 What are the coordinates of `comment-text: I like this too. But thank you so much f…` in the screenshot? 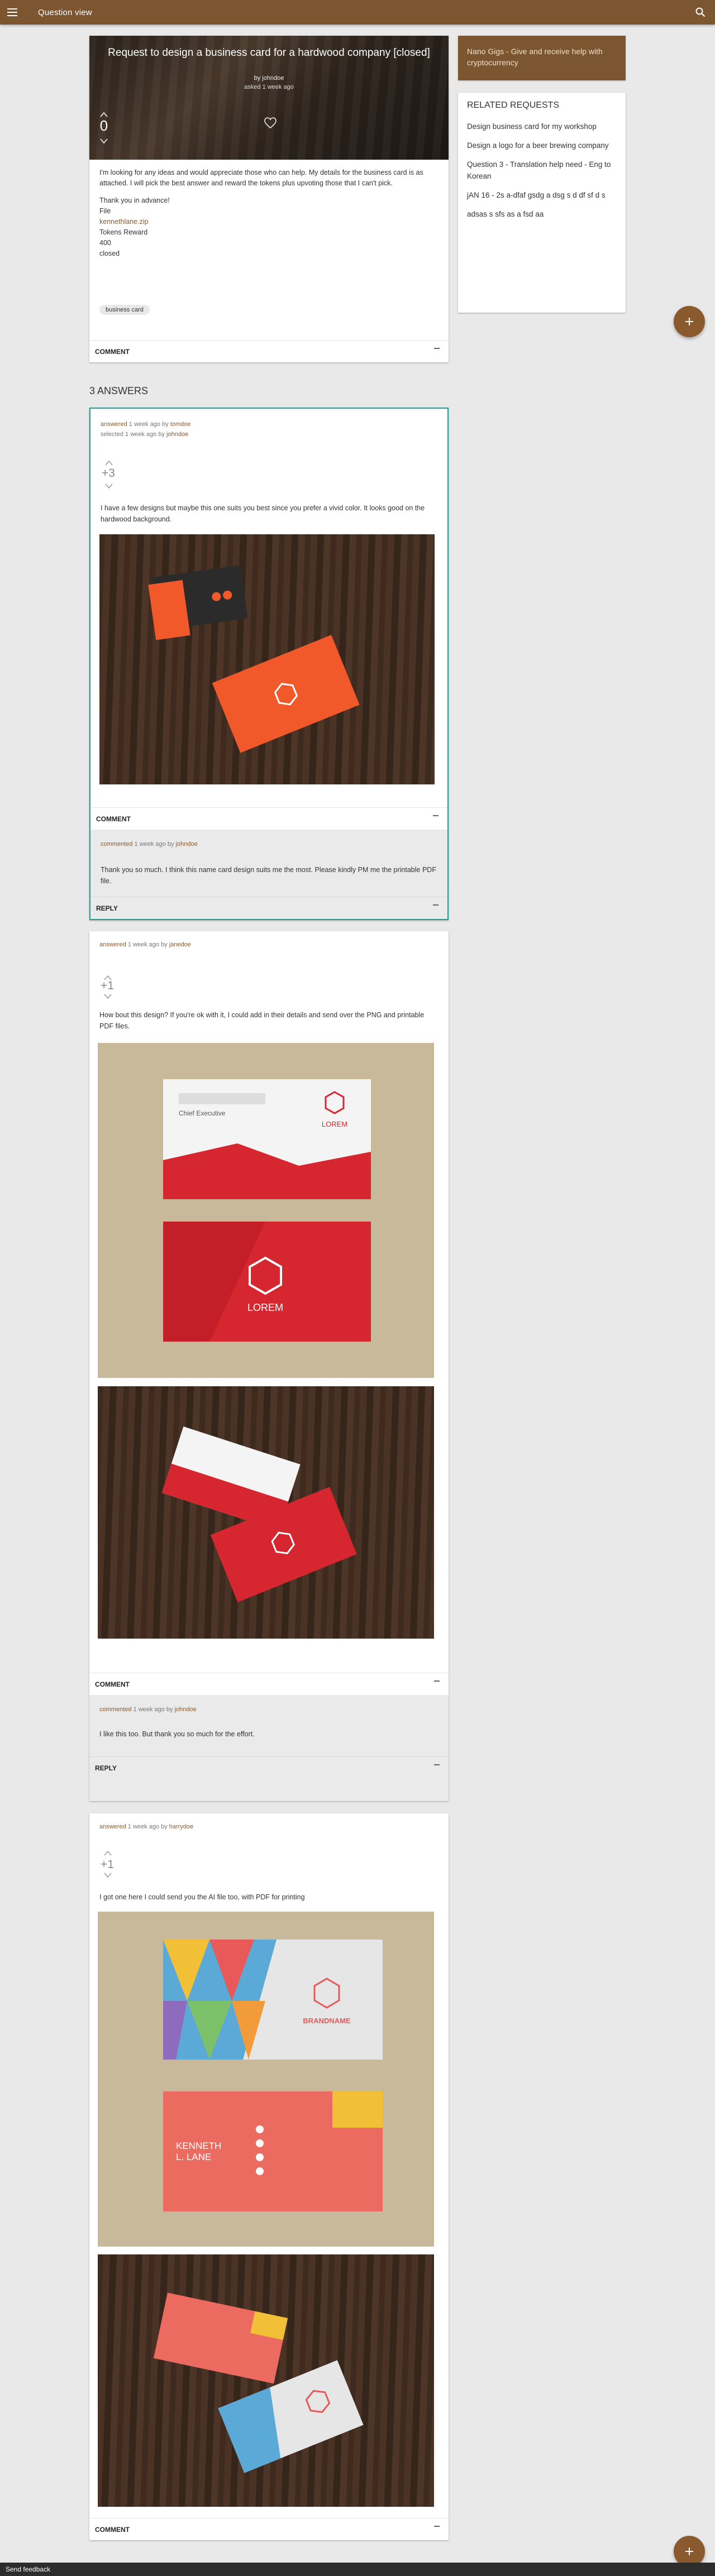 It's located at (177, 1734).